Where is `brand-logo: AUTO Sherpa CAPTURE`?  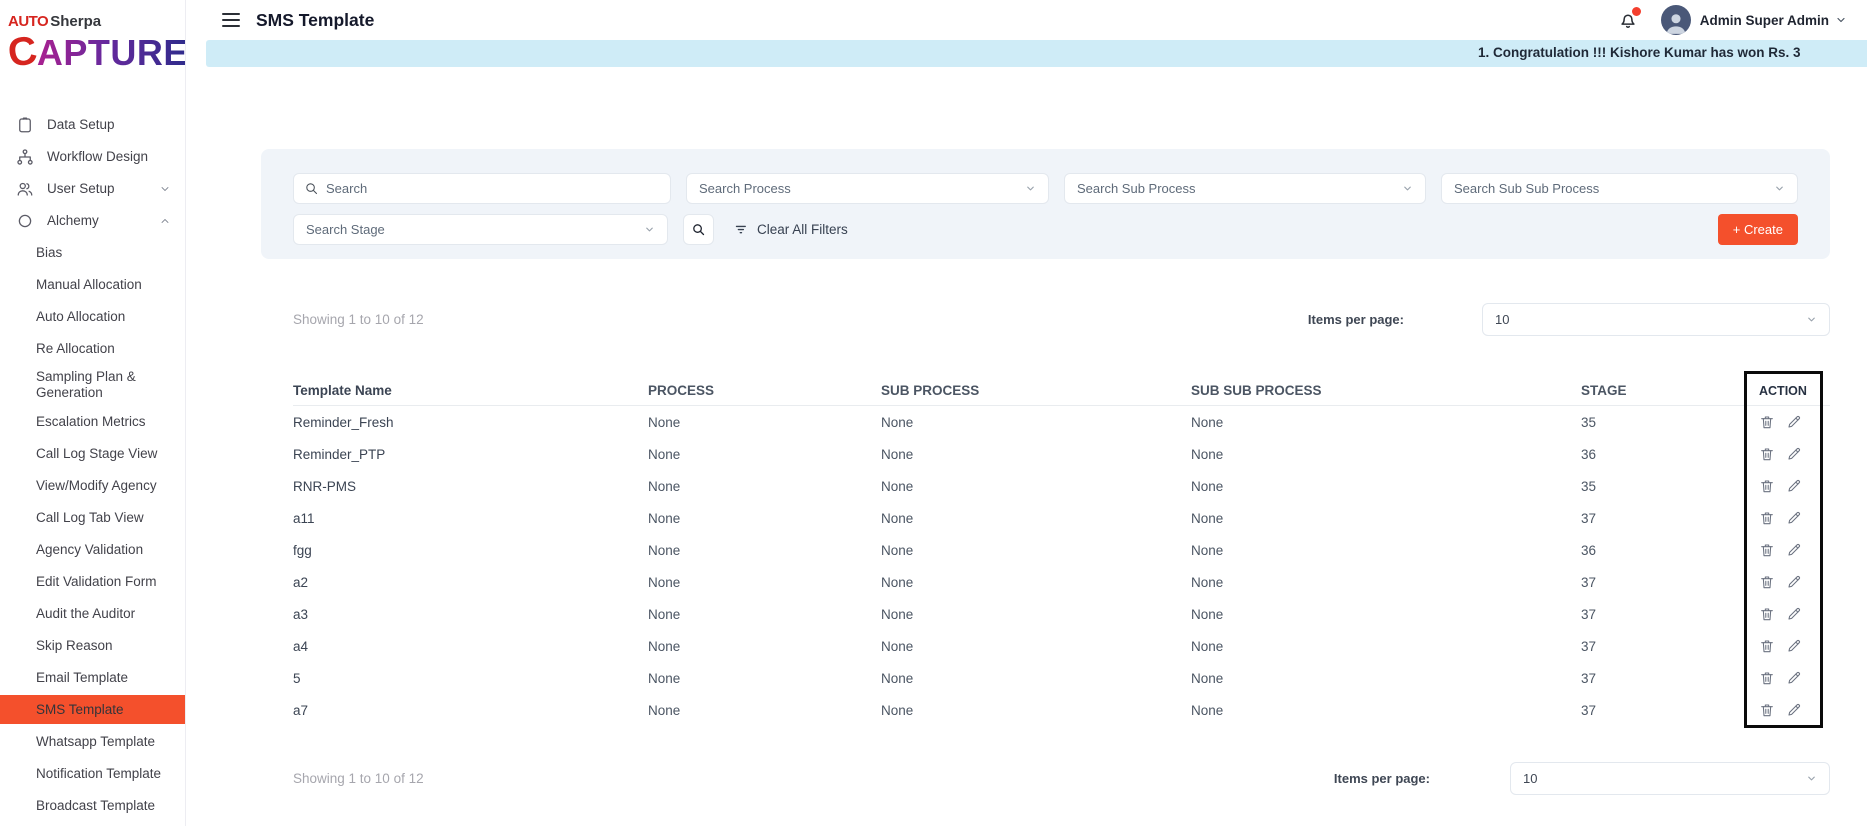
brand-logo: AUTO Sherpa CAPTURE is located at coordinates (92, 44).